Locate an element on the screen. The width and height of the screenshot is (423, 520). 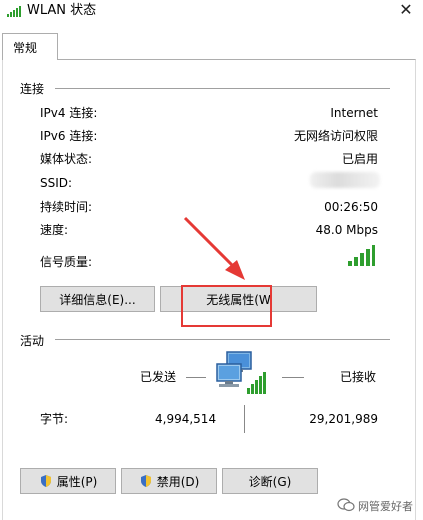
disable-button: 禁用(D) is located at coordinates (169, 481).